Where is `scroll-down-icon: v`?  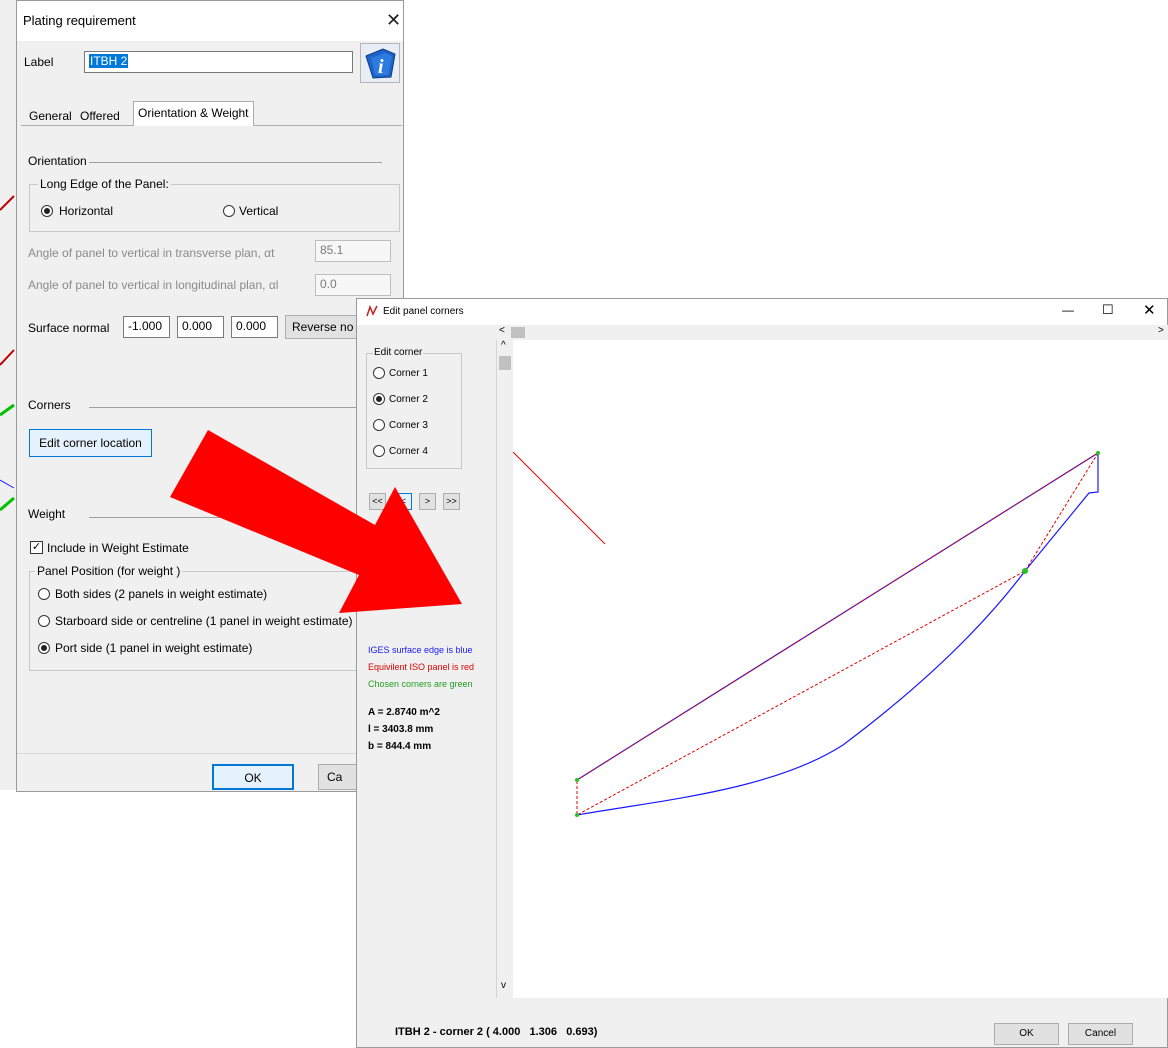
scroll-down-icon: v is located at coordinates (503, 985).